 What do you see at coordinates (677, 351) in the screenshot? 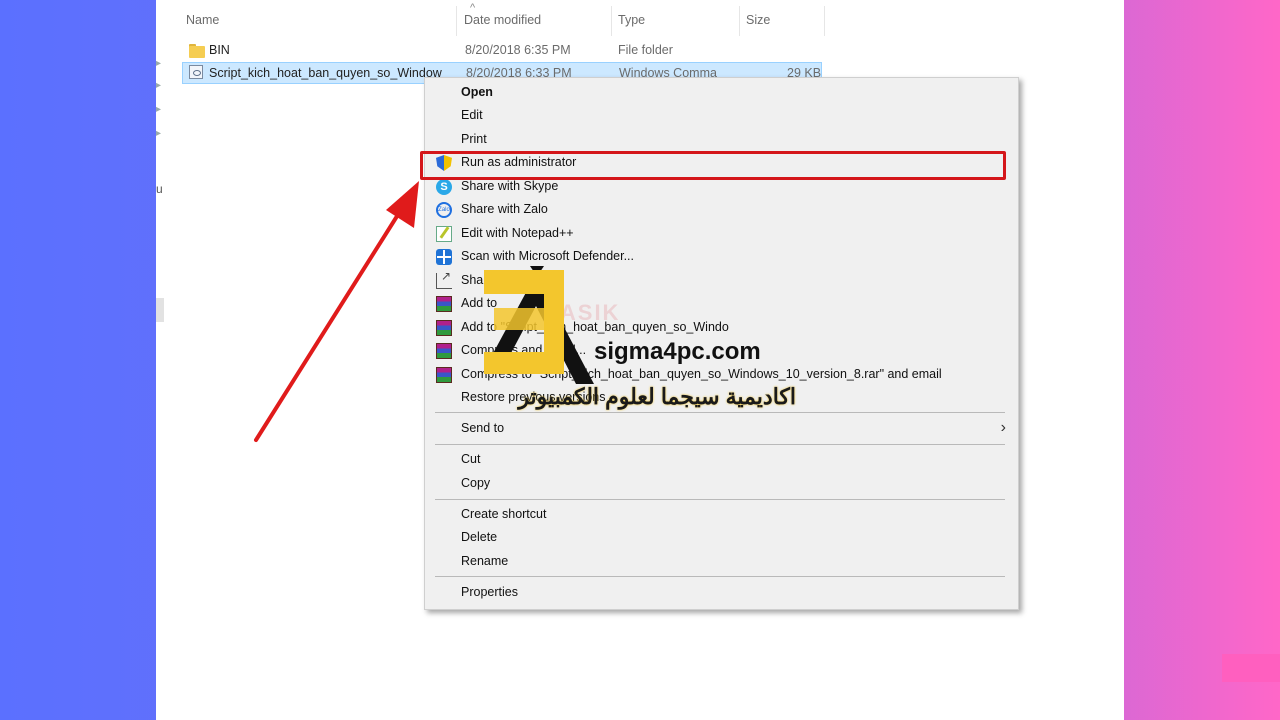
I see `watermark-site: sigma4pc.com` at bounding box center [677, 351].